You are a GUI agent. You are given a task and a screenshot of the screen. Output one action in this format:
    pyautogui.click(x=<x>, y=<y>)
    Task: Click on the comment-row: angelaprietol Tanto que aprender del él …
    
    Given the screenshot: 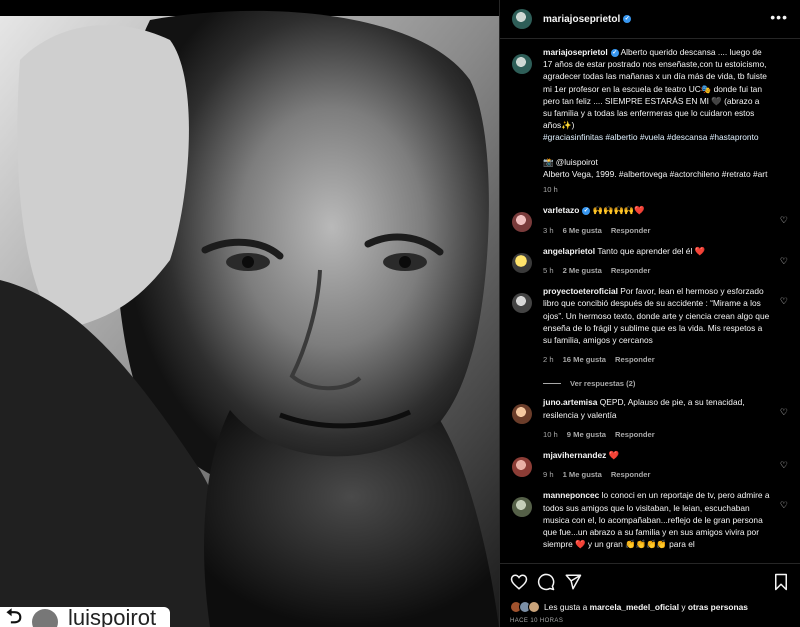 What is the action you would take?
    pyautogui.click(x=650, y=261)
    